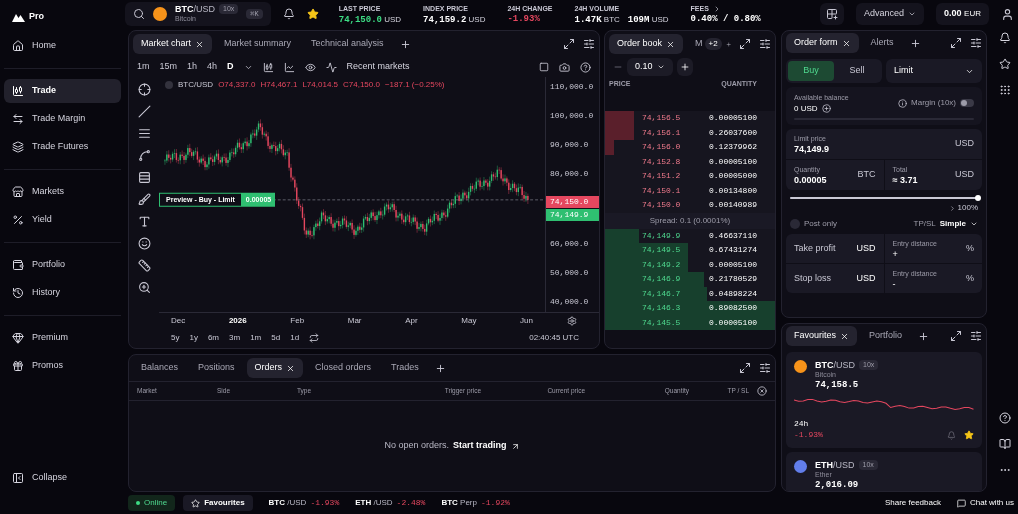 Image resolution: width=1018 pixels, height=514 pixels. What do you see at coordinates (405, 368) in the screenshot?
I see `panel-tab: Trades` at bounding box center [405, 368].